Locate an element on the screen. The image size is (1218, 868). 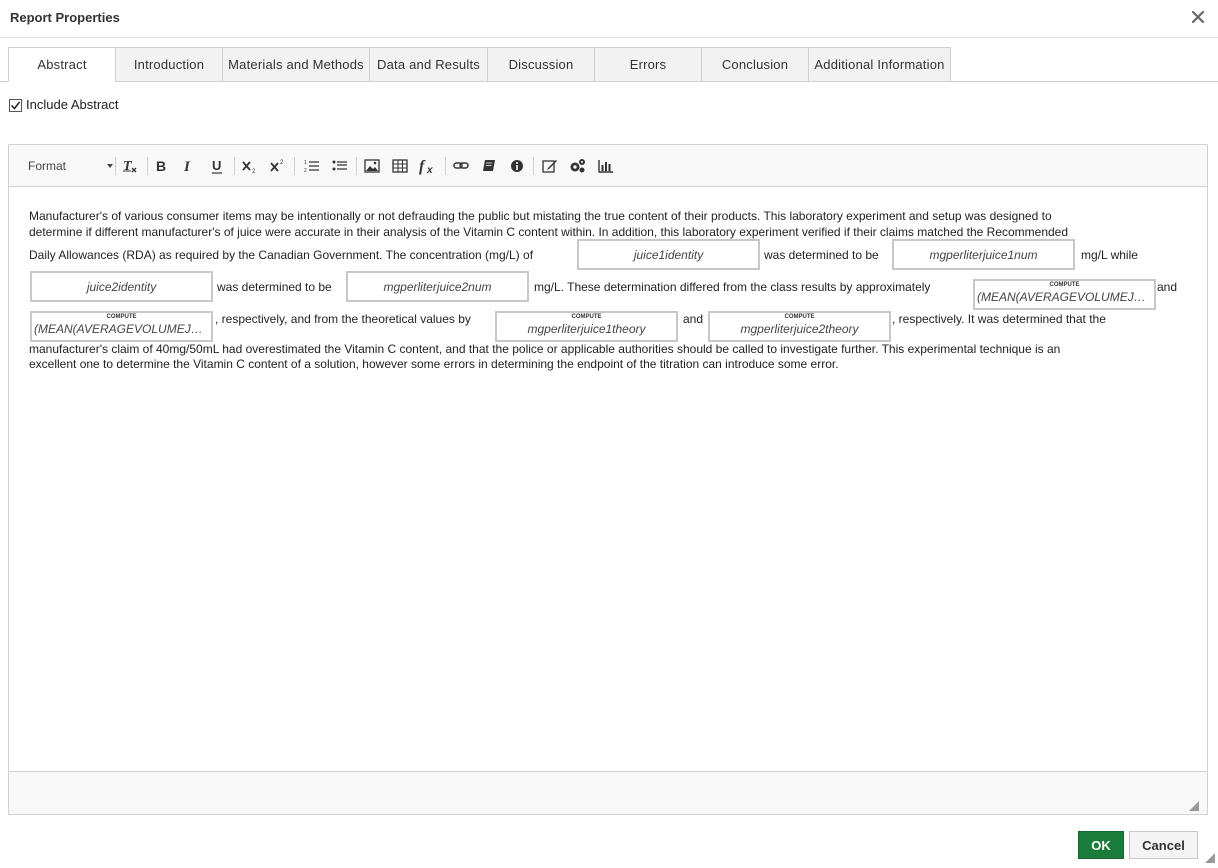
edit-icon is located at coordinates (550, 166).